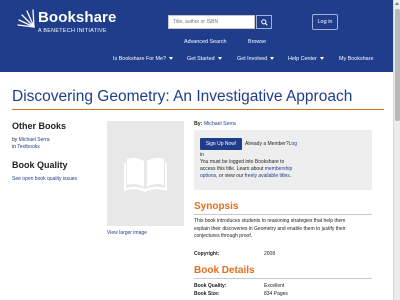  What do you see at coordinates (283, 278) in the screenshot?
I see `book-details-divider` at bounding box center [283, 278].